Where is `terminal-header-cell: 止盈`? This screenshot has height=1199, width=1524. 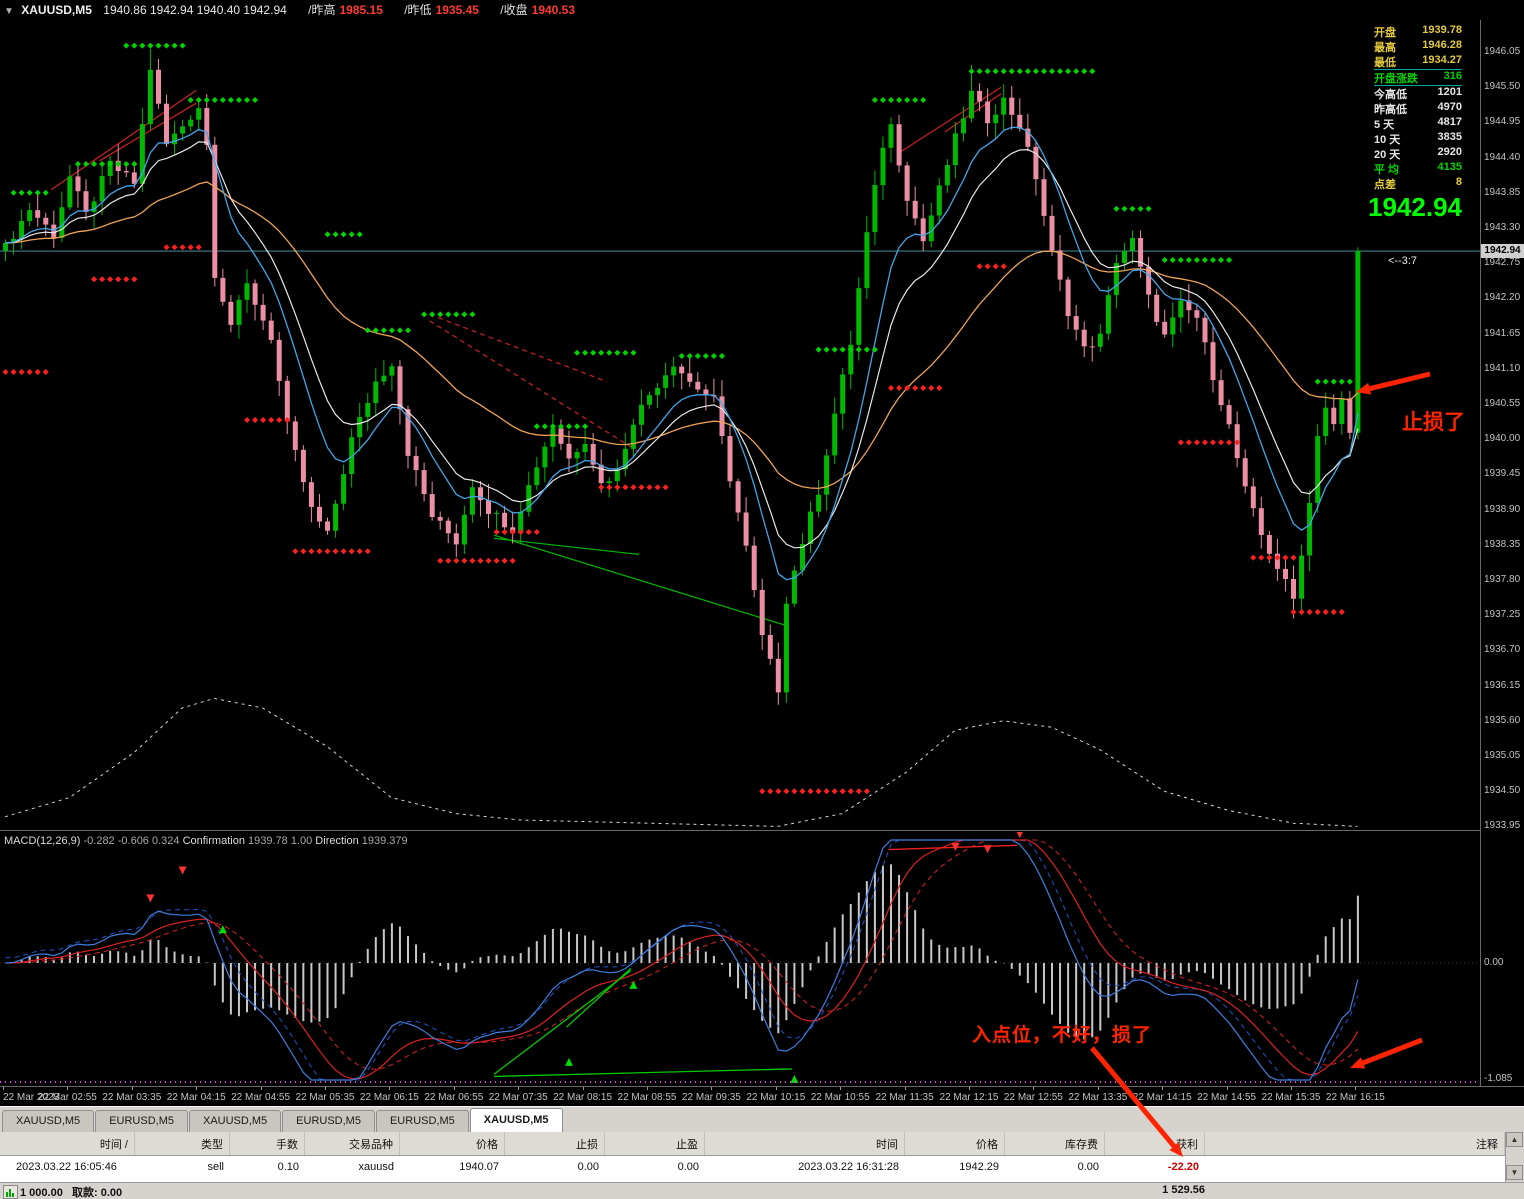
terminal-header-cell: 止盈 is located at coordinates (655, 1143).